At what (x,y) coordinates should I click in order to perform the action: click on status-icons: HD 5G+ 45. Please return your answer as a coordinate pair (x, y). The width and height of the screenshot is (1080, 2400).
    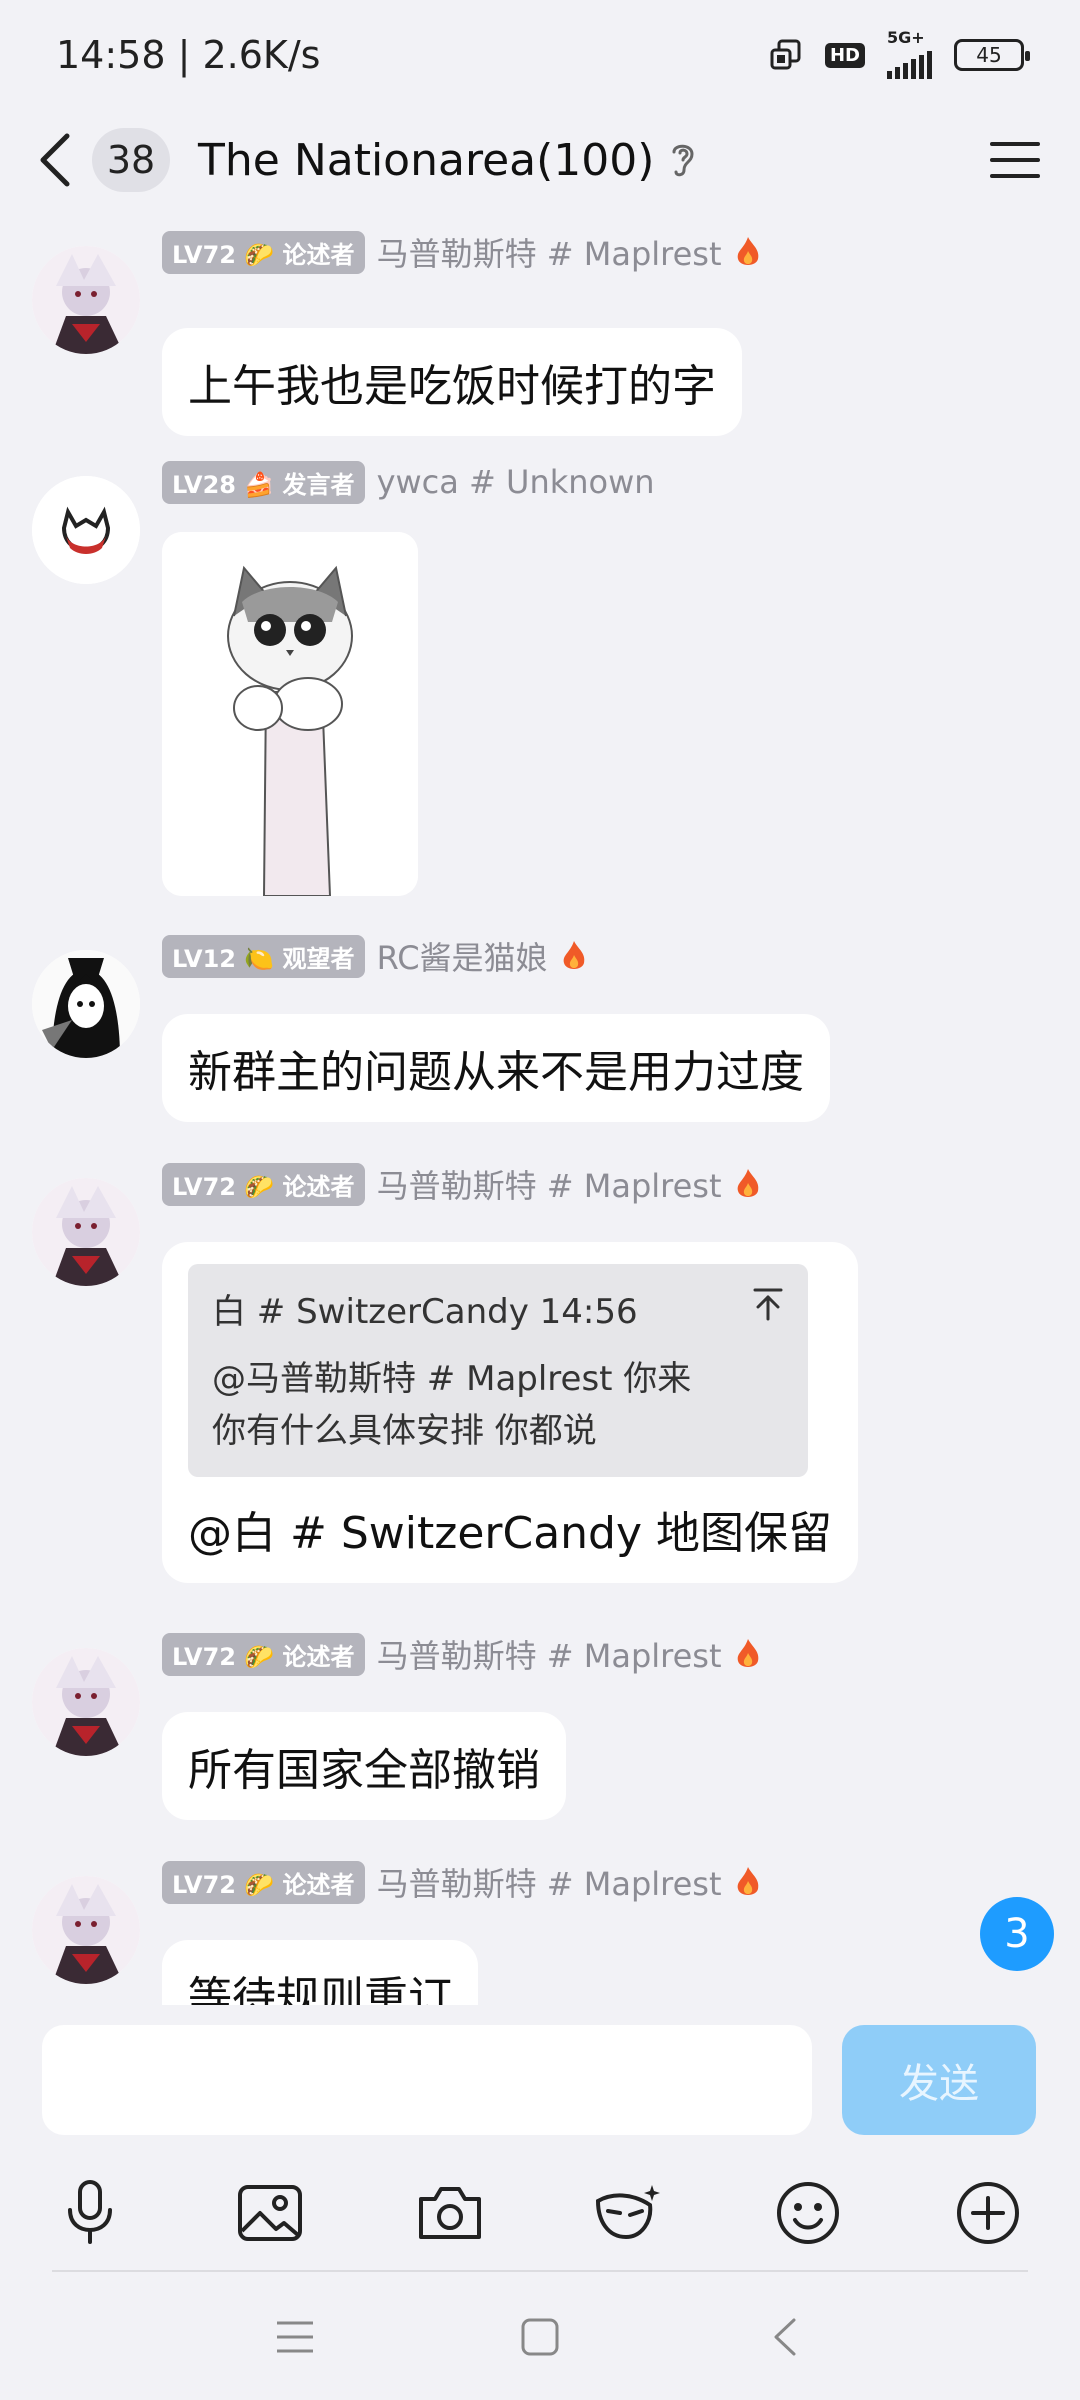
    Looking at the image, I should click on (899, 53).